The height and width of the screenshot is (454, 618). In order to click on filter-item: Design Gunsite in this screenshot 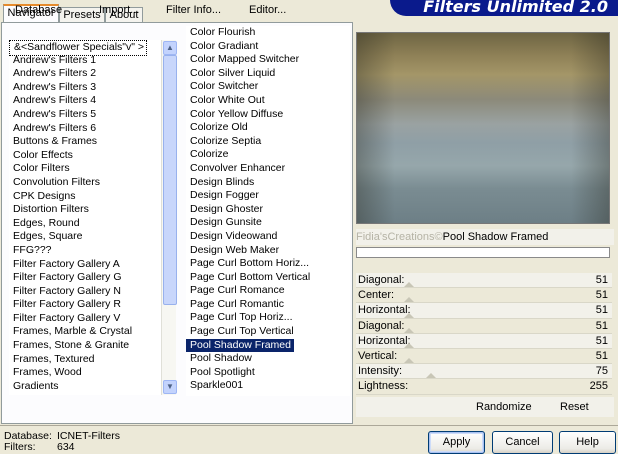, I will do `click(268, 223)`.